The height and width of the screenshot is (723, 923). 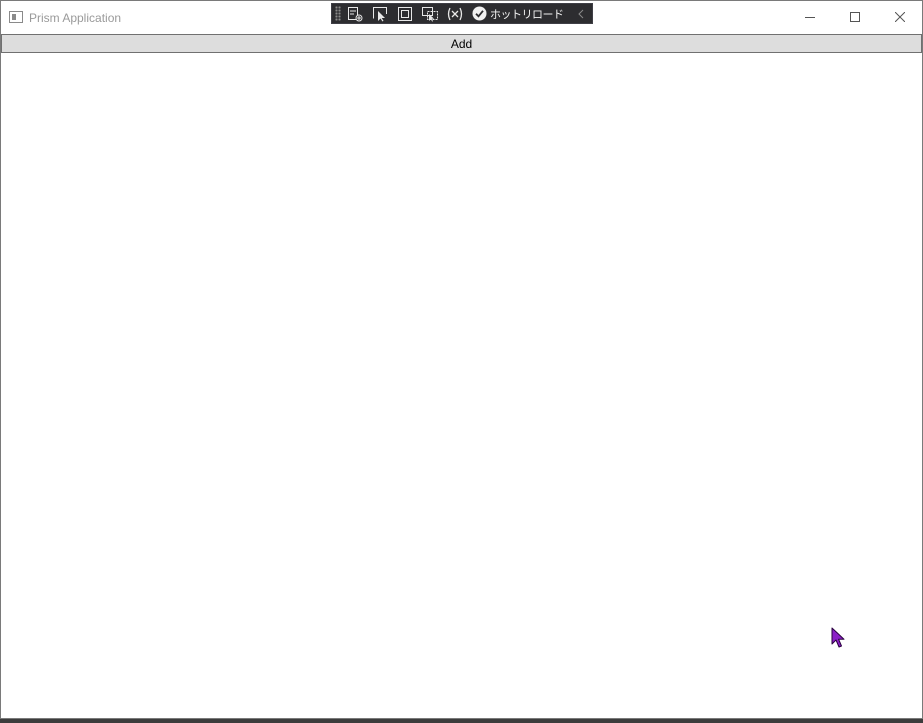 What do you see at coordinates (479, 13) in the screenshot?
I see `hot-reload-check-icon` at bounding box center [479, 13].